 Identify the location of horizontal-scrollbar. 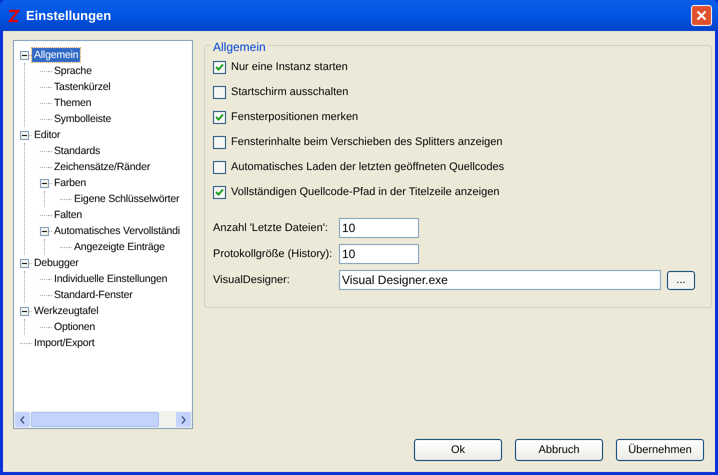
(103, 419).